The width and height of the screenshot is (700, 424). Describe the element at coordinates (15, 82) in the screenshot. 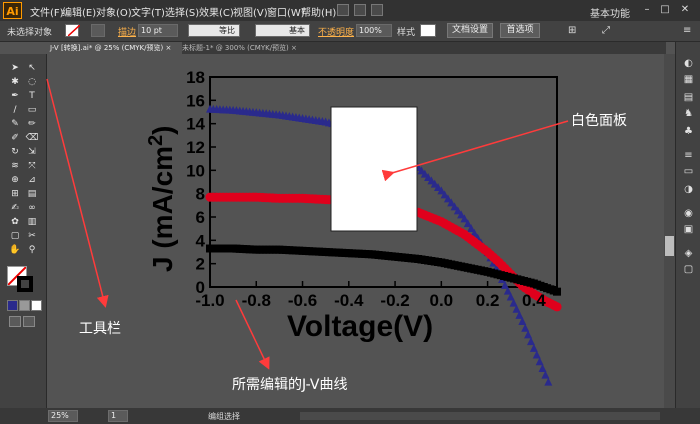

I see `magic-wand-icon: ✱` at that location.